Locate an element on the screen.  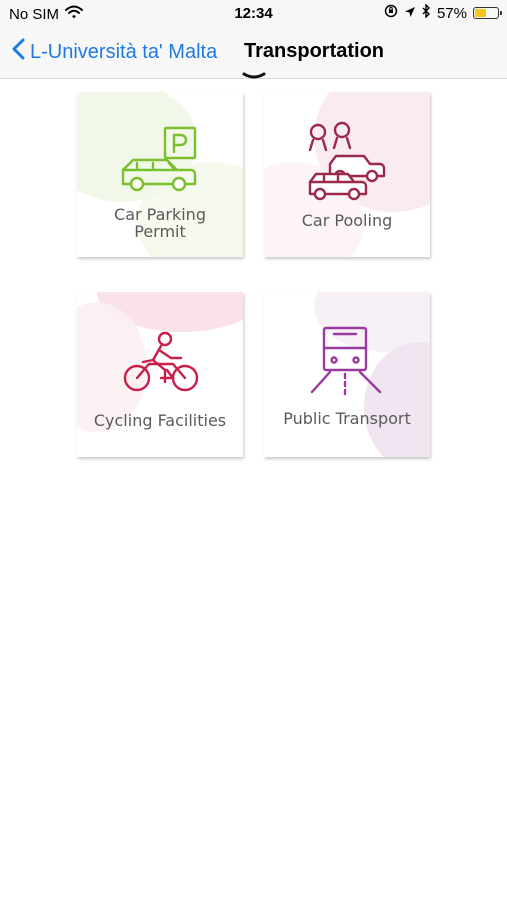
page-title: Transportation is located at coordinates (314, 51).